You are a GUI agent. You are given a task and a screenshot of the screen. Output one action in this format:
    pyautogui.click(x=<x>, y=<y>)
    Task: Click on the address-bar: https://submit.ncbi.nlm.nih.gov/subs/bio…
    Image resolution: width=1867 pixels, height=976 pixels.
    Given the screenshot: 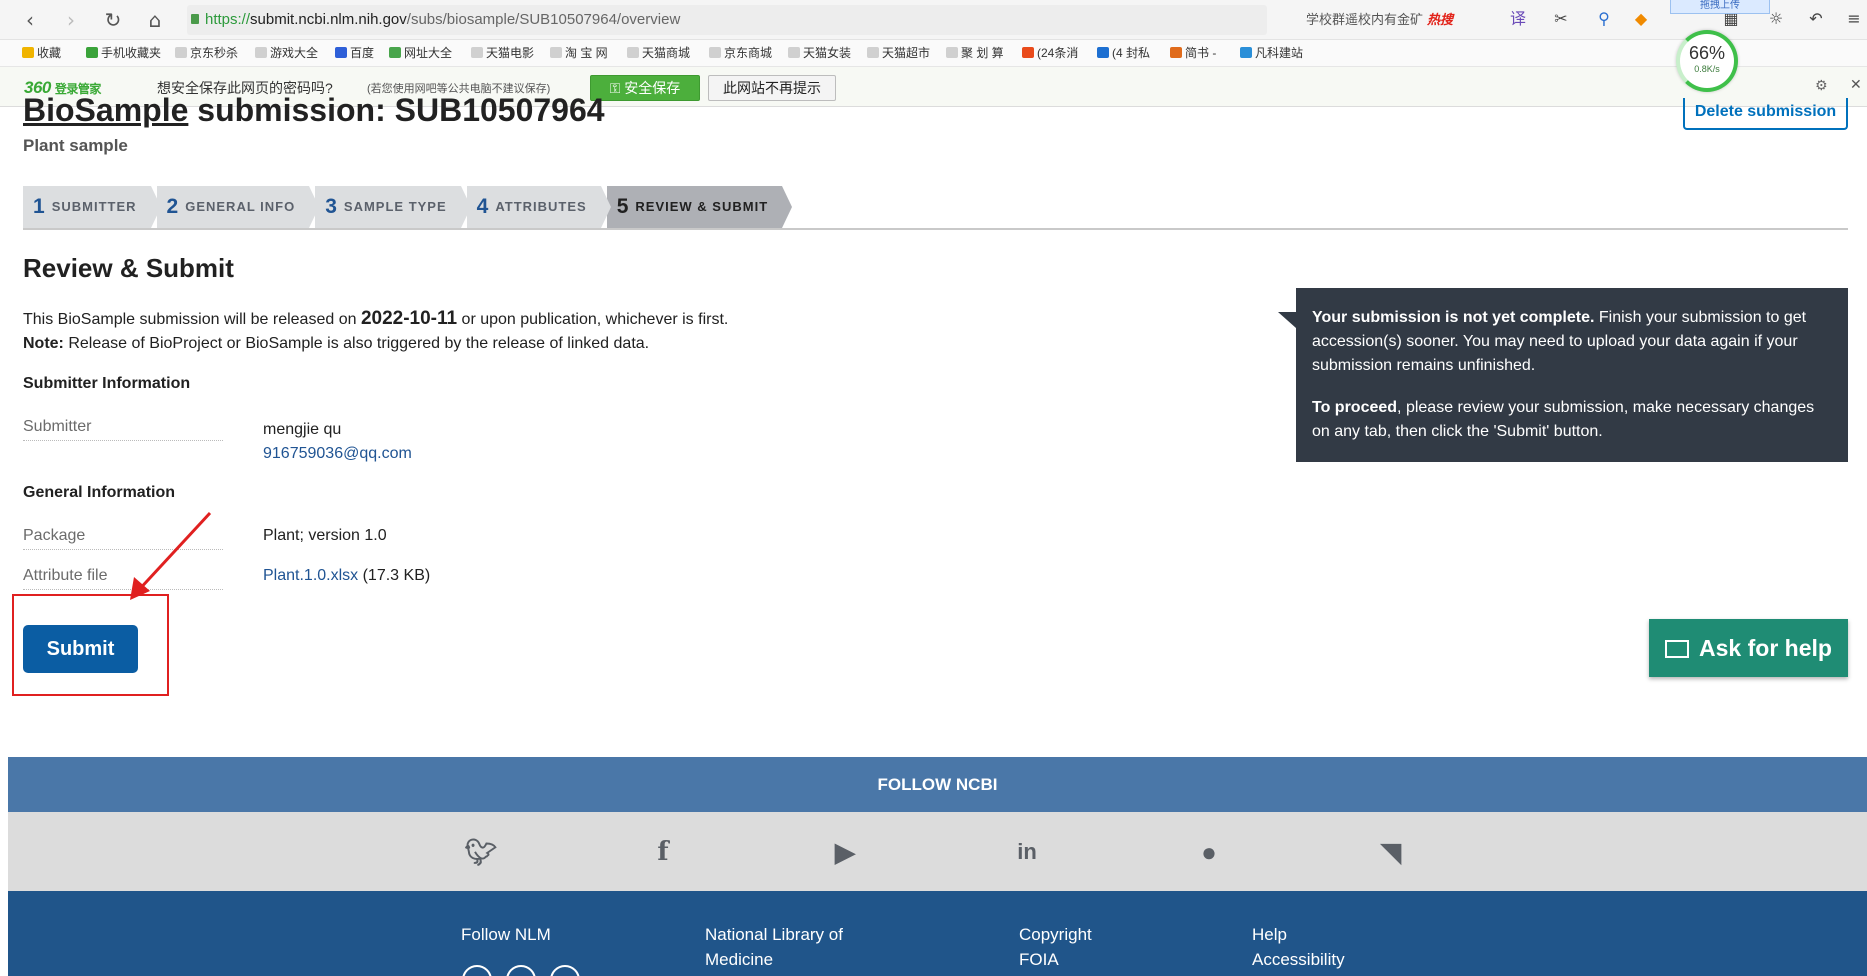 What is the action you would take?
    pyautogui.click(x=727, y=20)
    